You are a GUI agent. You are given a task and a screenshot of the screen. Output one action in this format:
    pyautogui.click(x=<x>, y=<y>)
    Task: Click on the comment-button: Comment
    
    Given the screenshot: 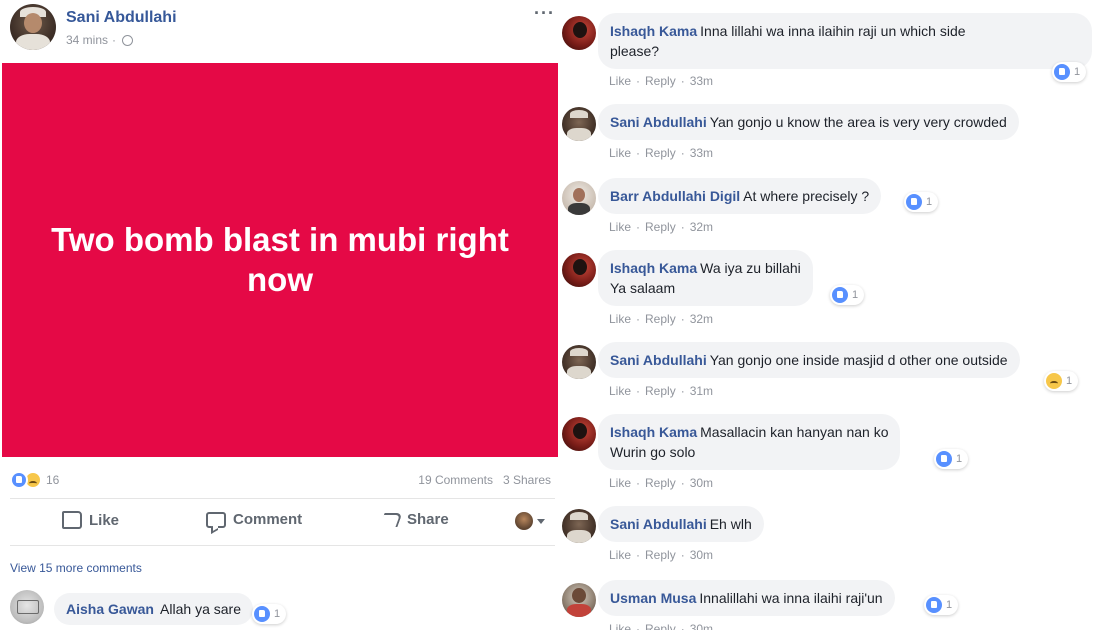 What is the action you would take?
    pyautogui.click(x=254, y=519)
    